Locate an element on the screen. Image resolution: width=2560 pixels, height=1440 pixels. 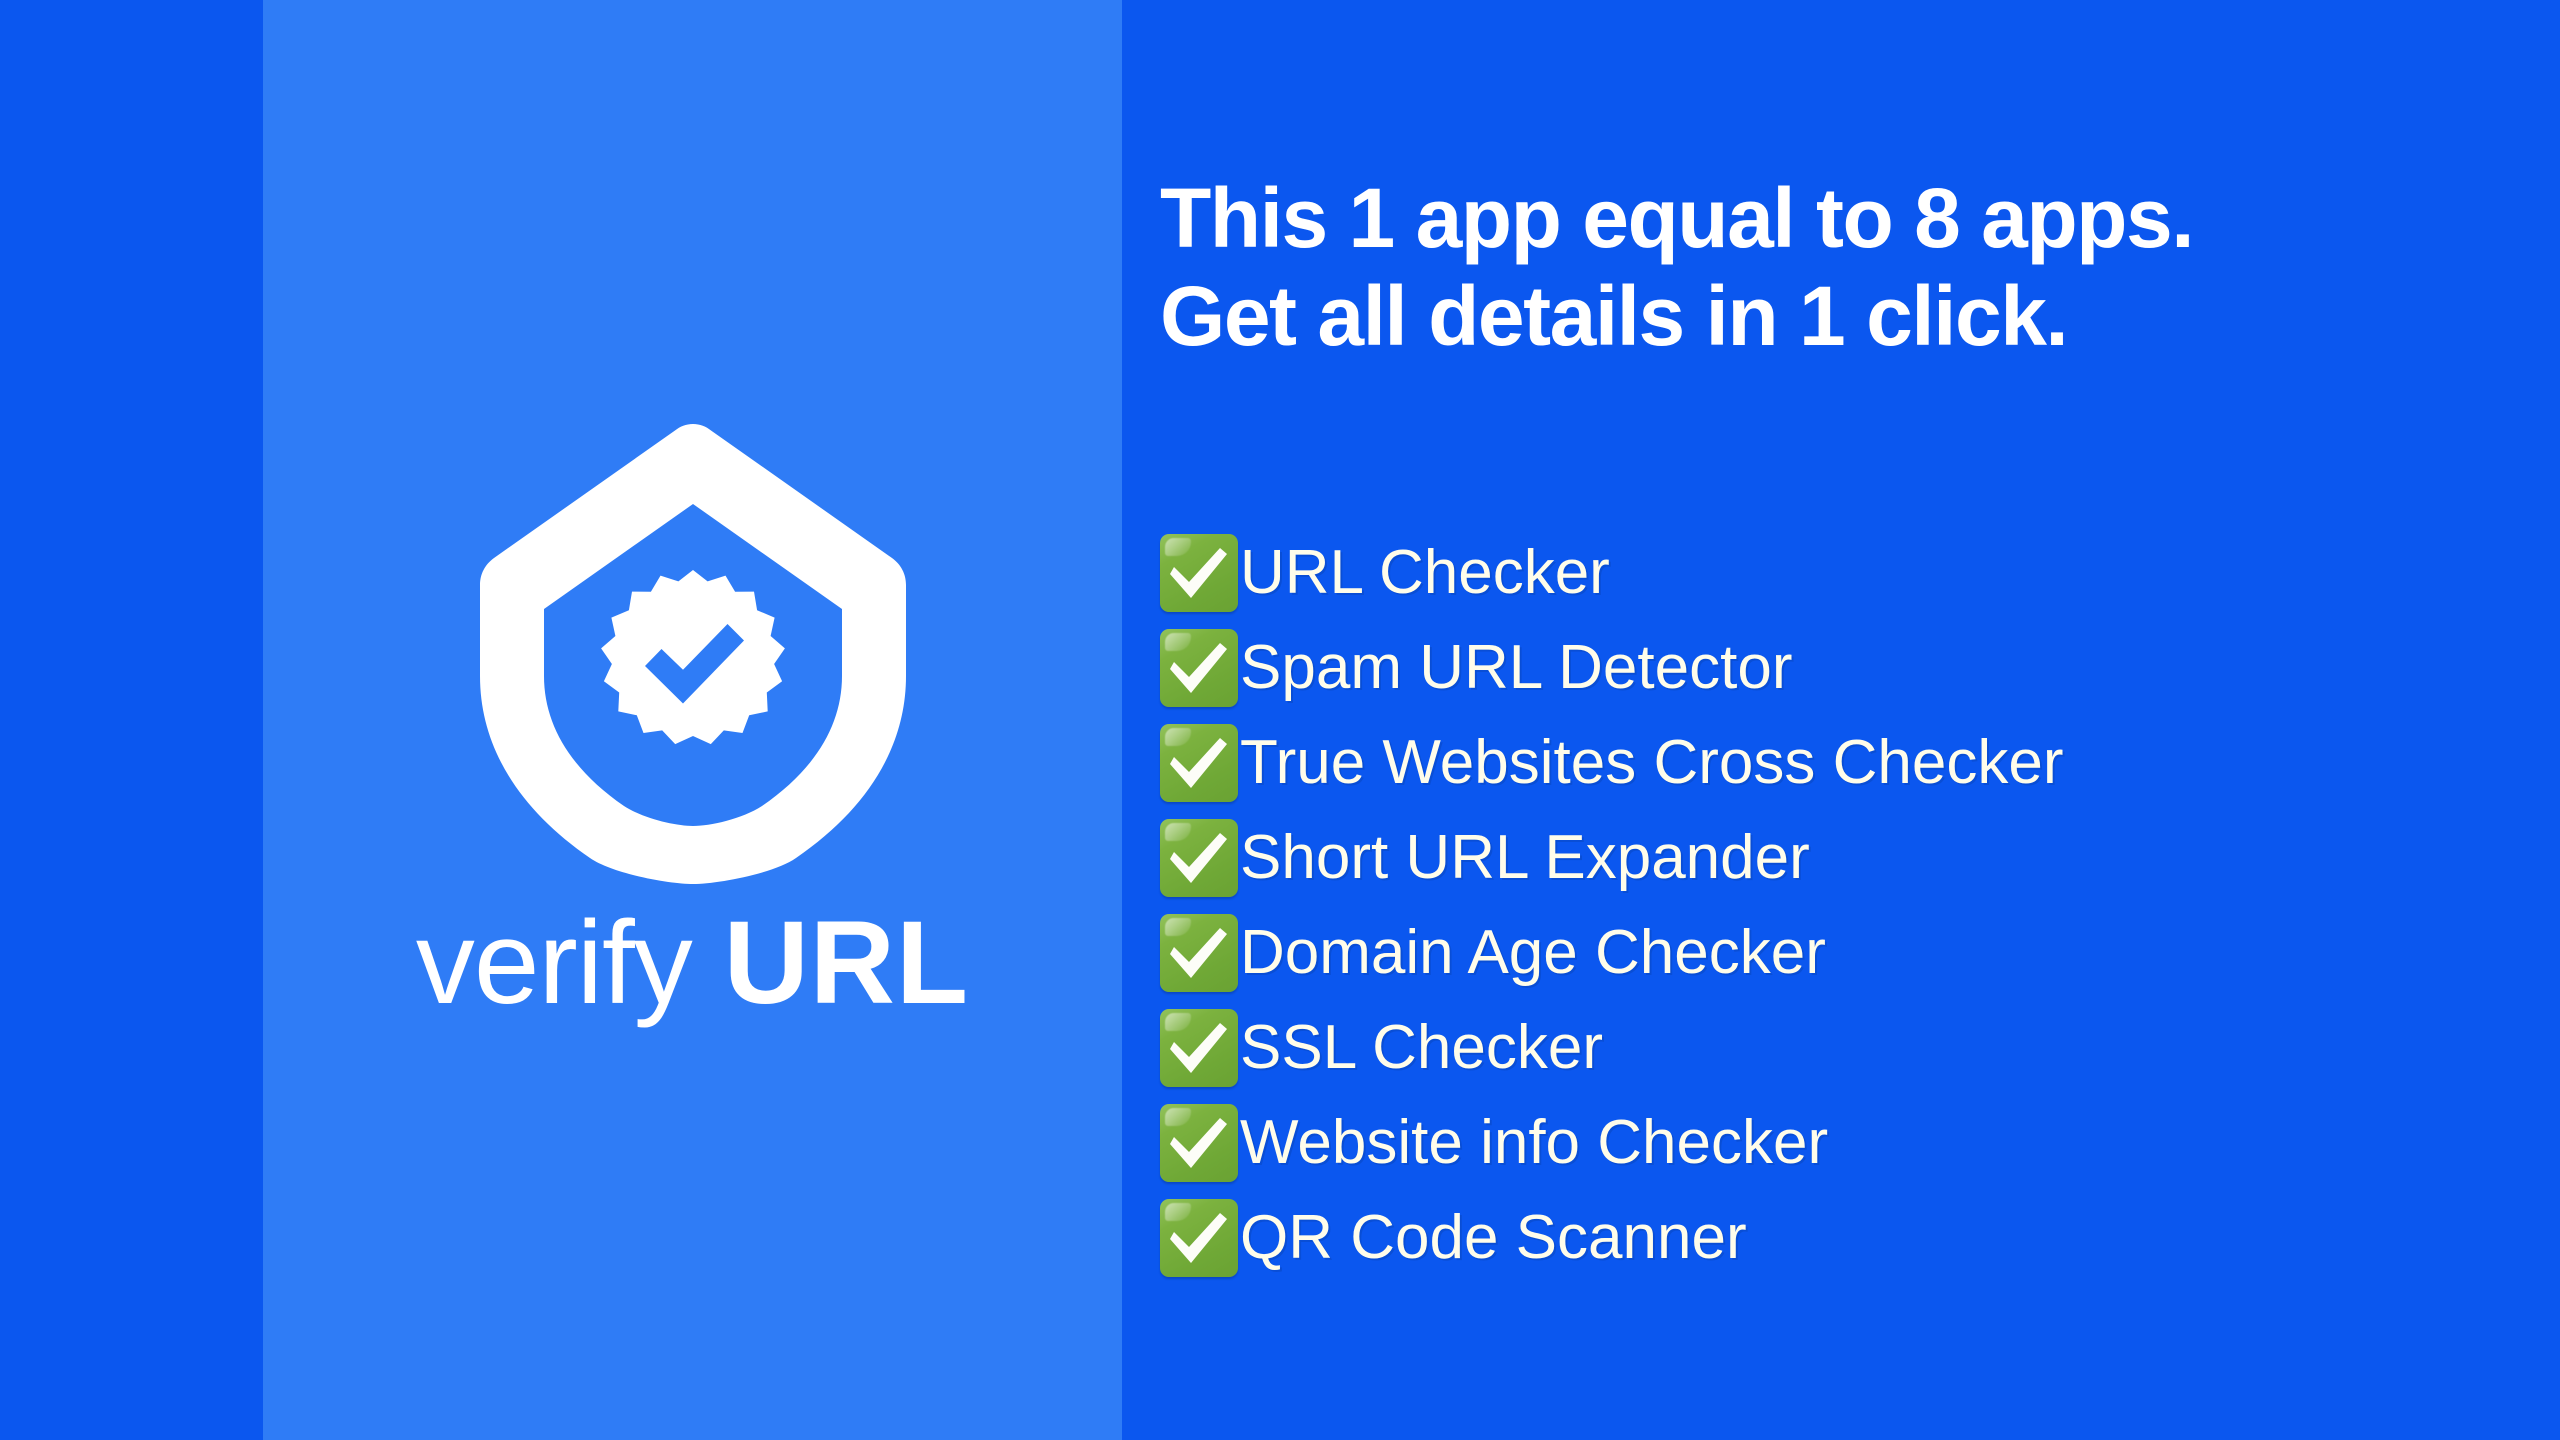
list-item-label: QR Code Scanner is located at coordinates (1493, 1237).